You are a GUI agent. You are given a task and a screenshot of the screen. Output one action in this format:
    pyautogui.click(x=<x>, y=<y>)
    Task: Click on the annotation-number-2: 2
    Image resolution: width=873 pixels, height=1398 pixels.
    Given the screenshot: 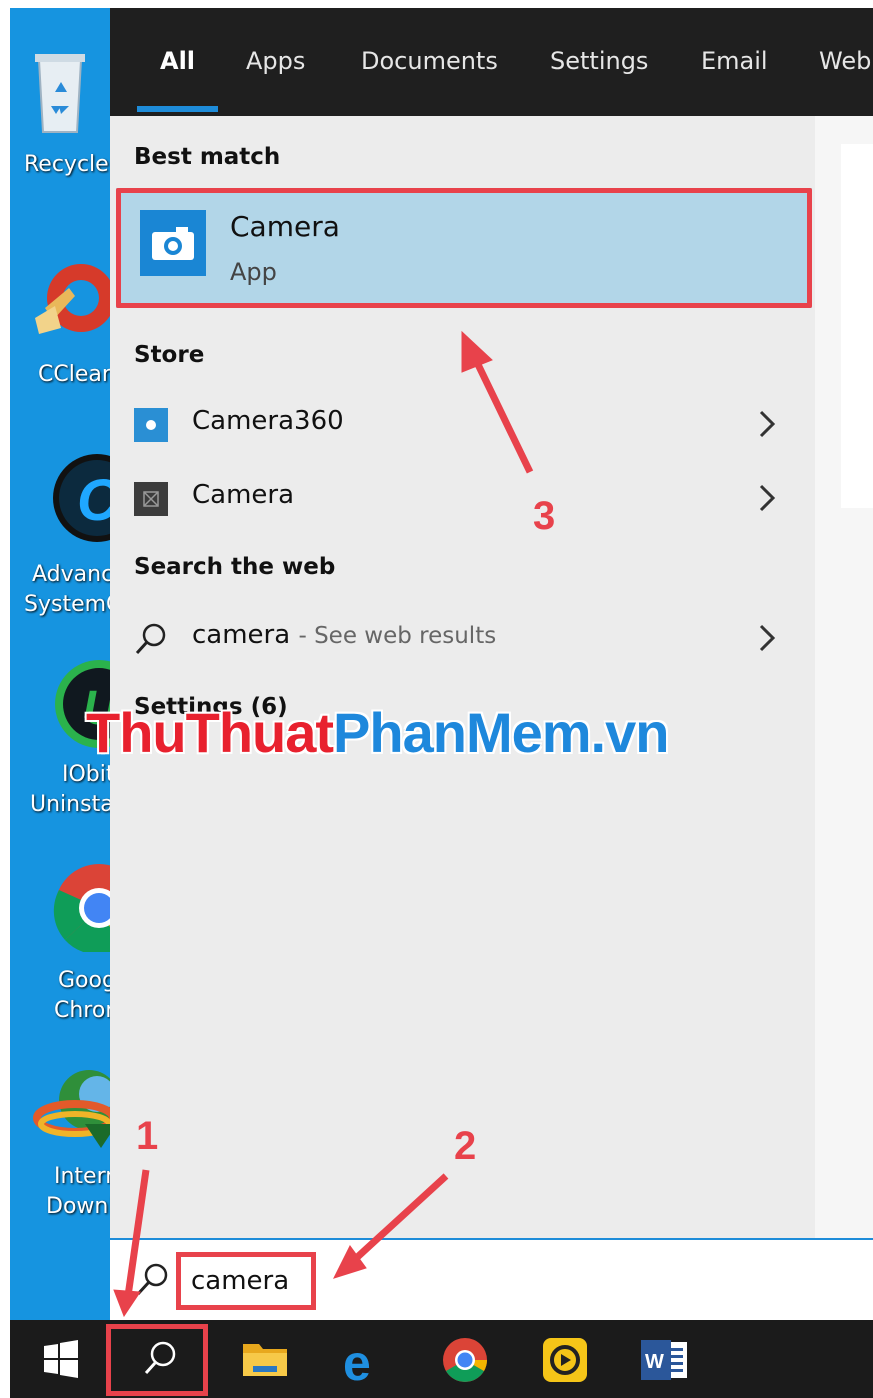 What is the action you would take?
    pyautogui.click(x=465, y=1146)
    